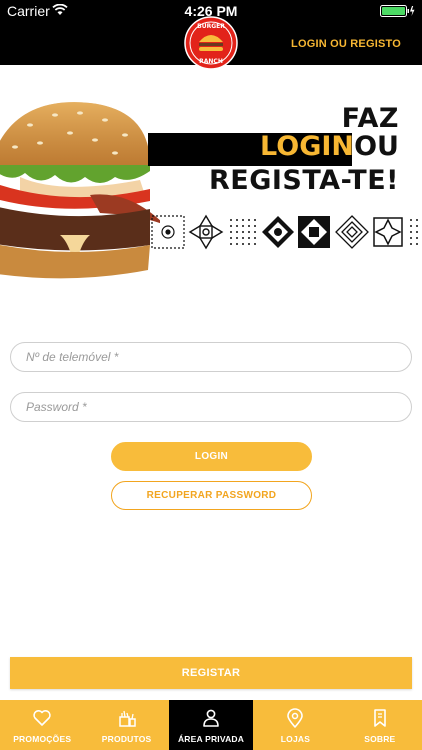 Image resolution: width=422 pixels, height=750 pixels. What do you see at coordinates (295, 739) in the screenshot?
I see `nav-label-lojas: LOJAS` at bounding box center [295, 739].